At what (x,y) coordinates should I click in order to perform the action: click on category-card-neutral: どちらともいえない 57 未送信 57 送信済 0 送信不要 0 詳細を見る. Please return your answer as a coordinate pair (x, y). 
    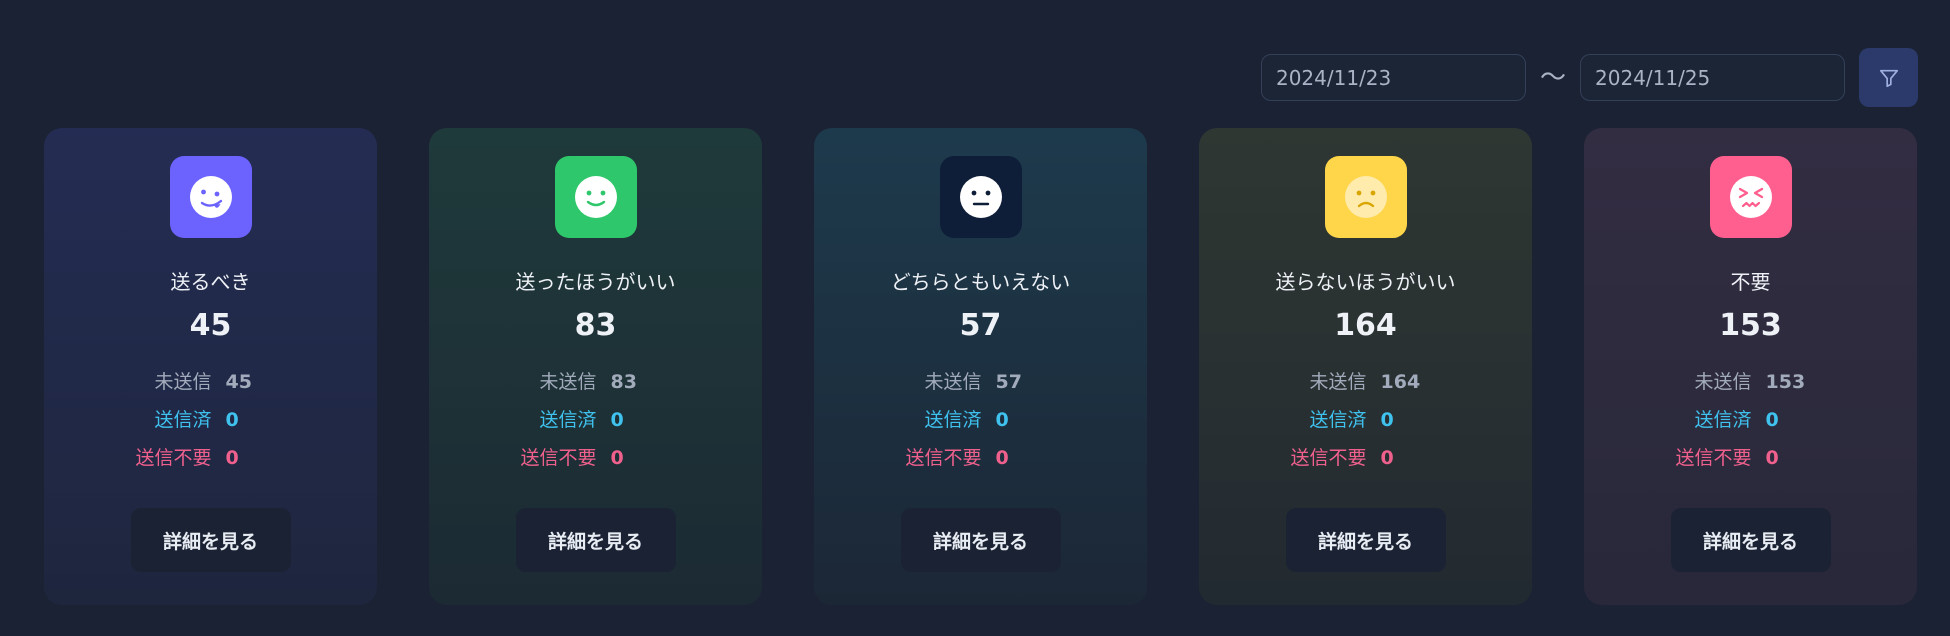
    Looking at the image, I should click on (980, 366).